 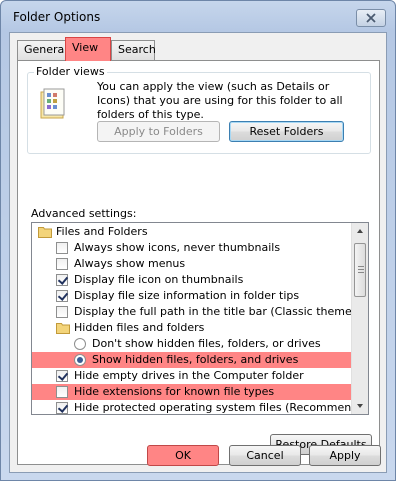 I want to click on list-item: Hide extensions for known file types, so click(x=192, y=392).